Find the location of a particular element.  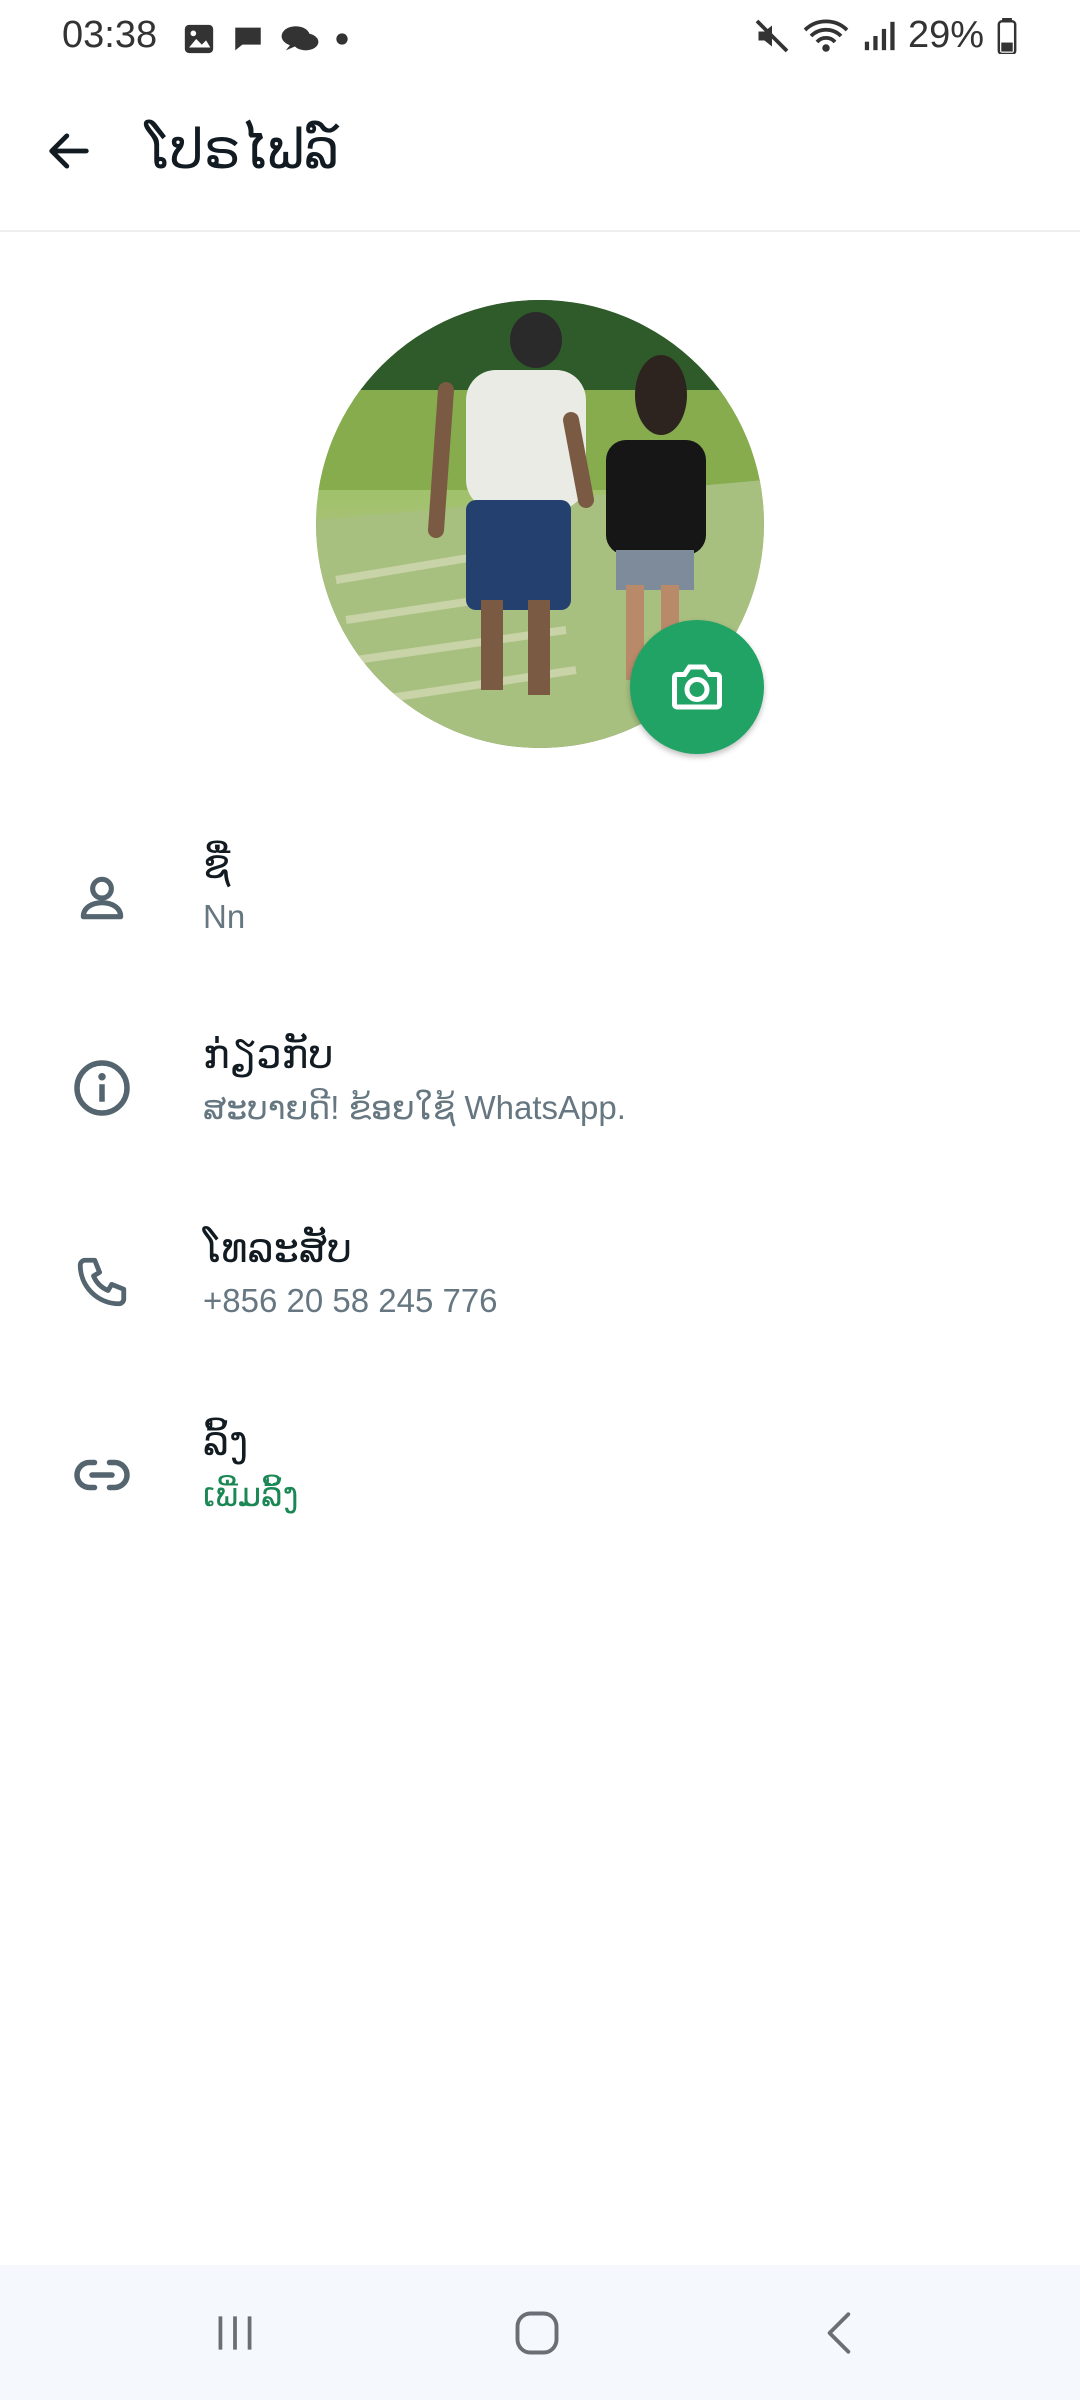

status-time: 03:38 is located at coordinates (110, 35).